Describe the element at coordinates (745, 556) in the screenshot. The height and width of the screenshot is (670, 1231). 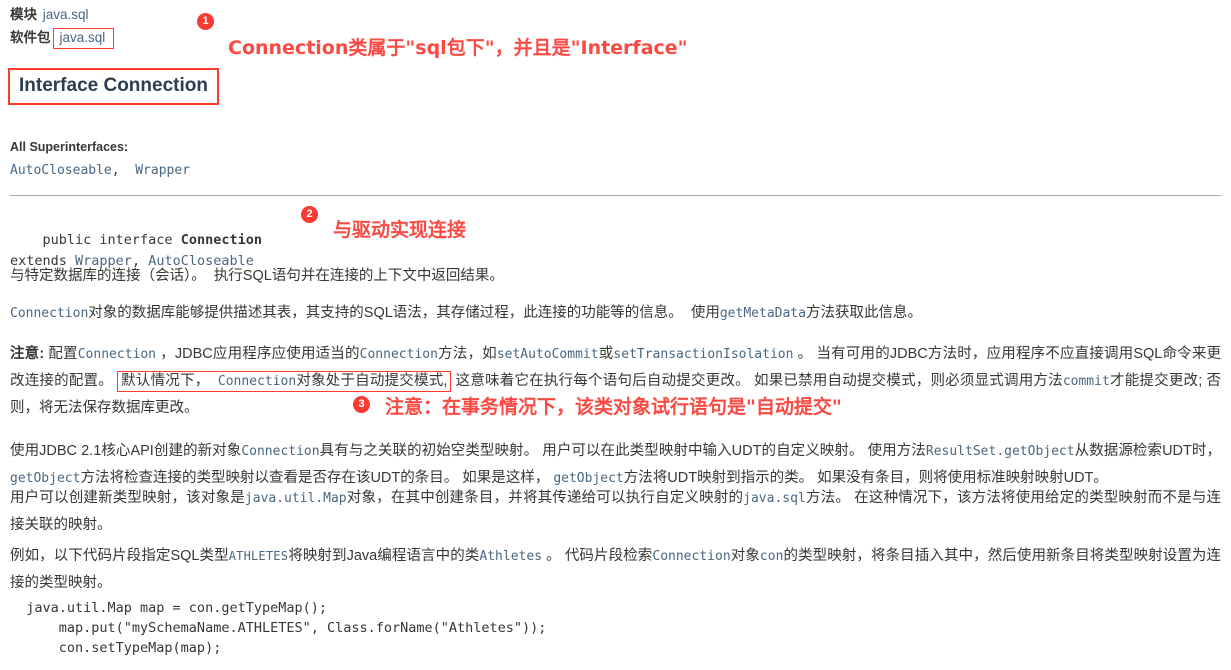
I see `example-part-d: 对象` at that location.